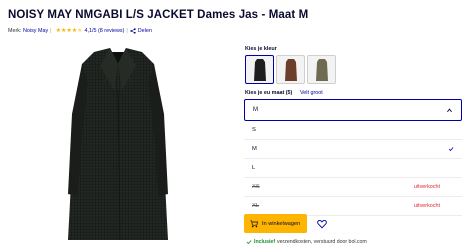 This screenshot has height=248, width=475. Describe the element at coordinates (281, 223) in the screenshot. I see `add-to-cart-label: In winkelwagen` at that location.